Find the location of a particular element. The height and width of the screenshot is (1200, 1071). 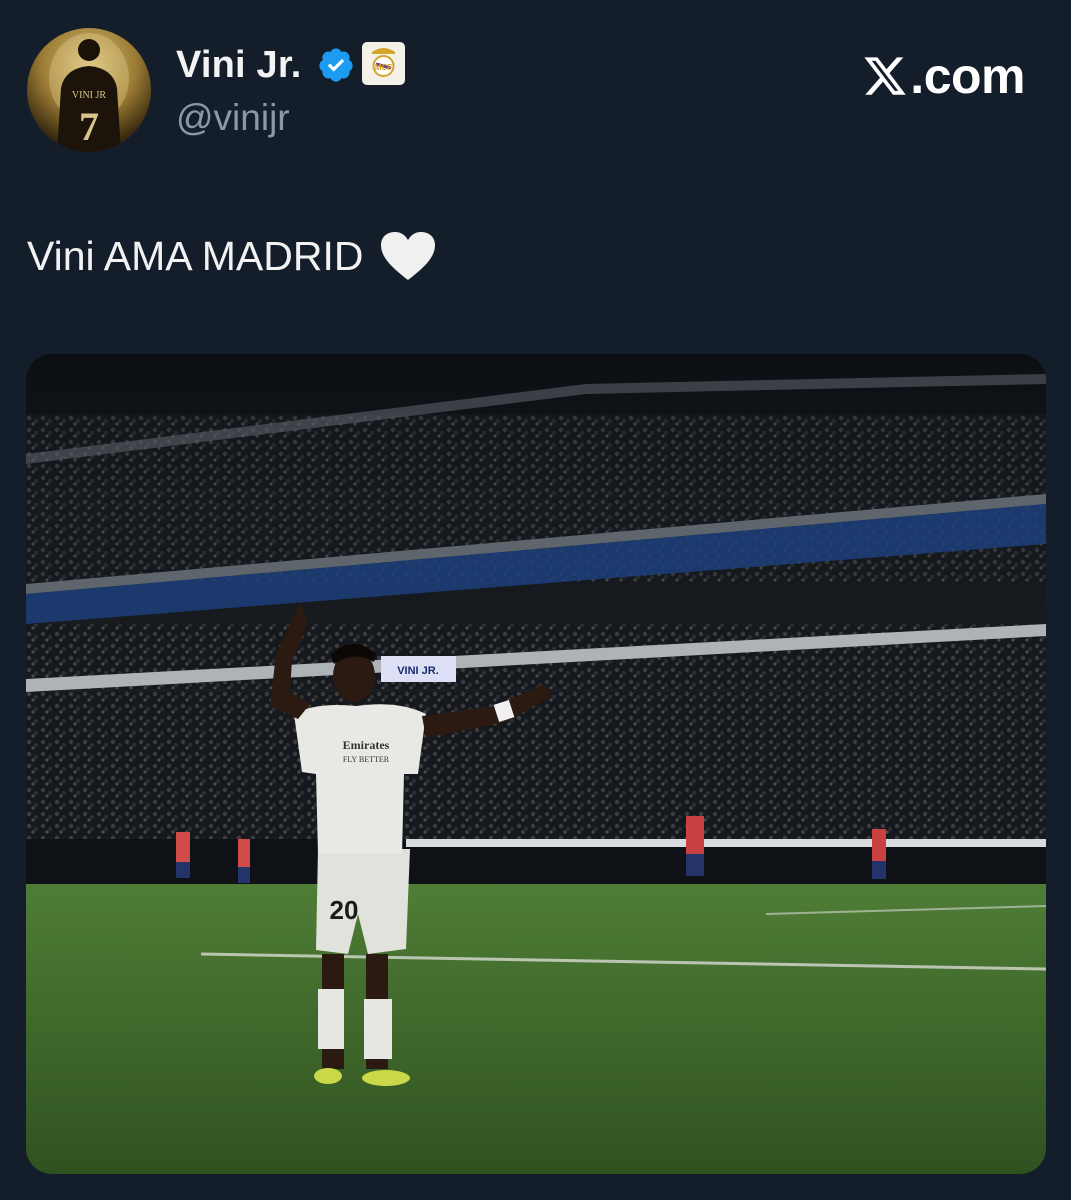

site-logo: .com is located at coordinates (943, 76).